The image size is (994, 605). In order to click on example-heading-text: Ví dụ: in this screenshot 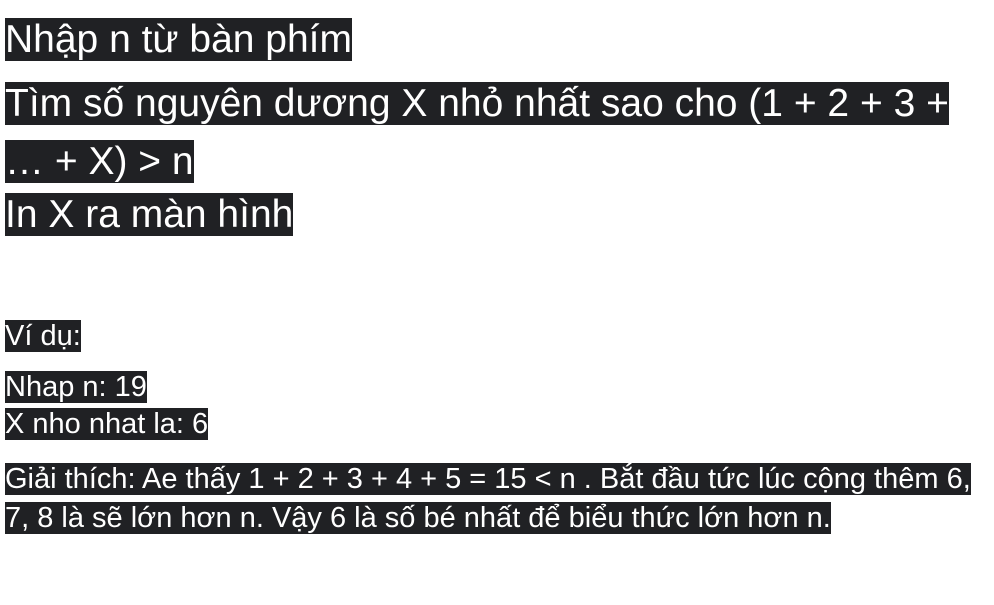, I will do `click(43, 336)`.